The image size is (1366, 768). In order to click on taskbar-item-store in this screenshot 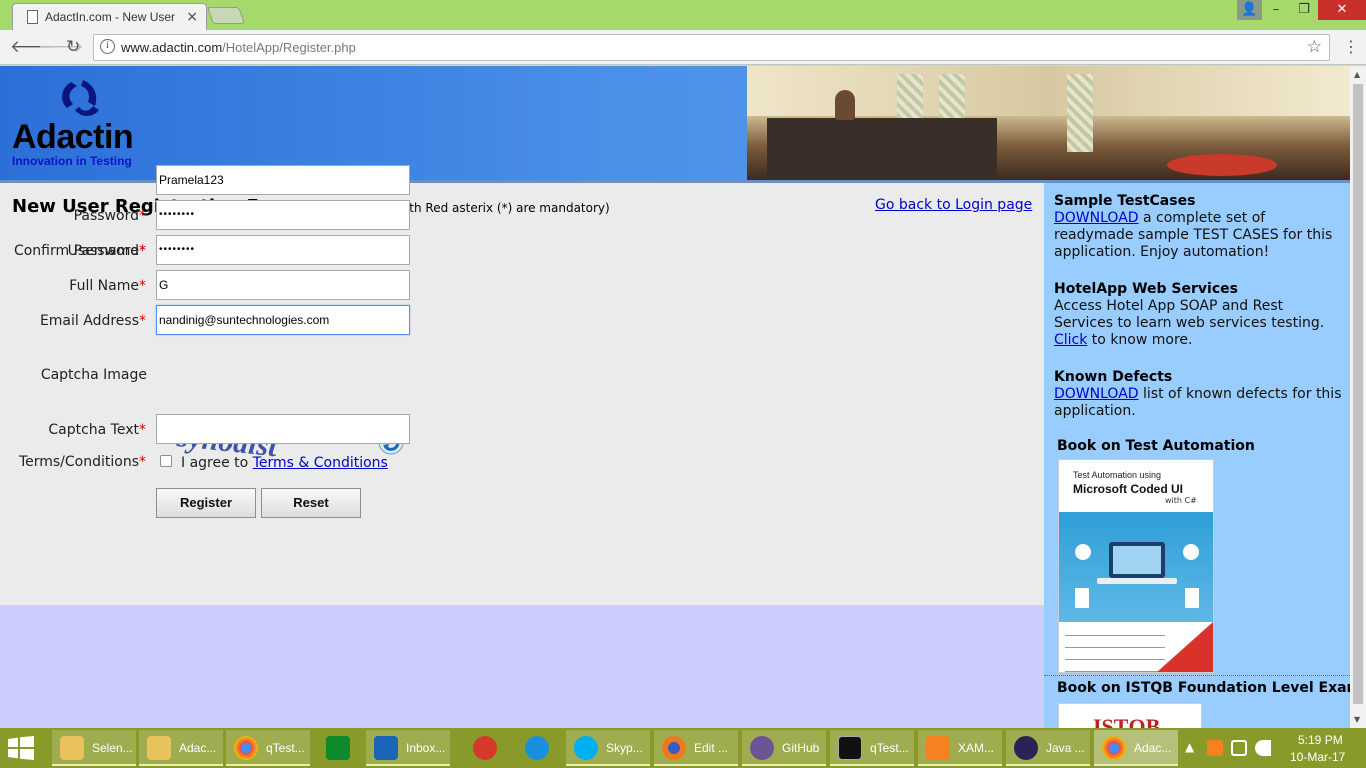, I will do `click(338, 748)`.